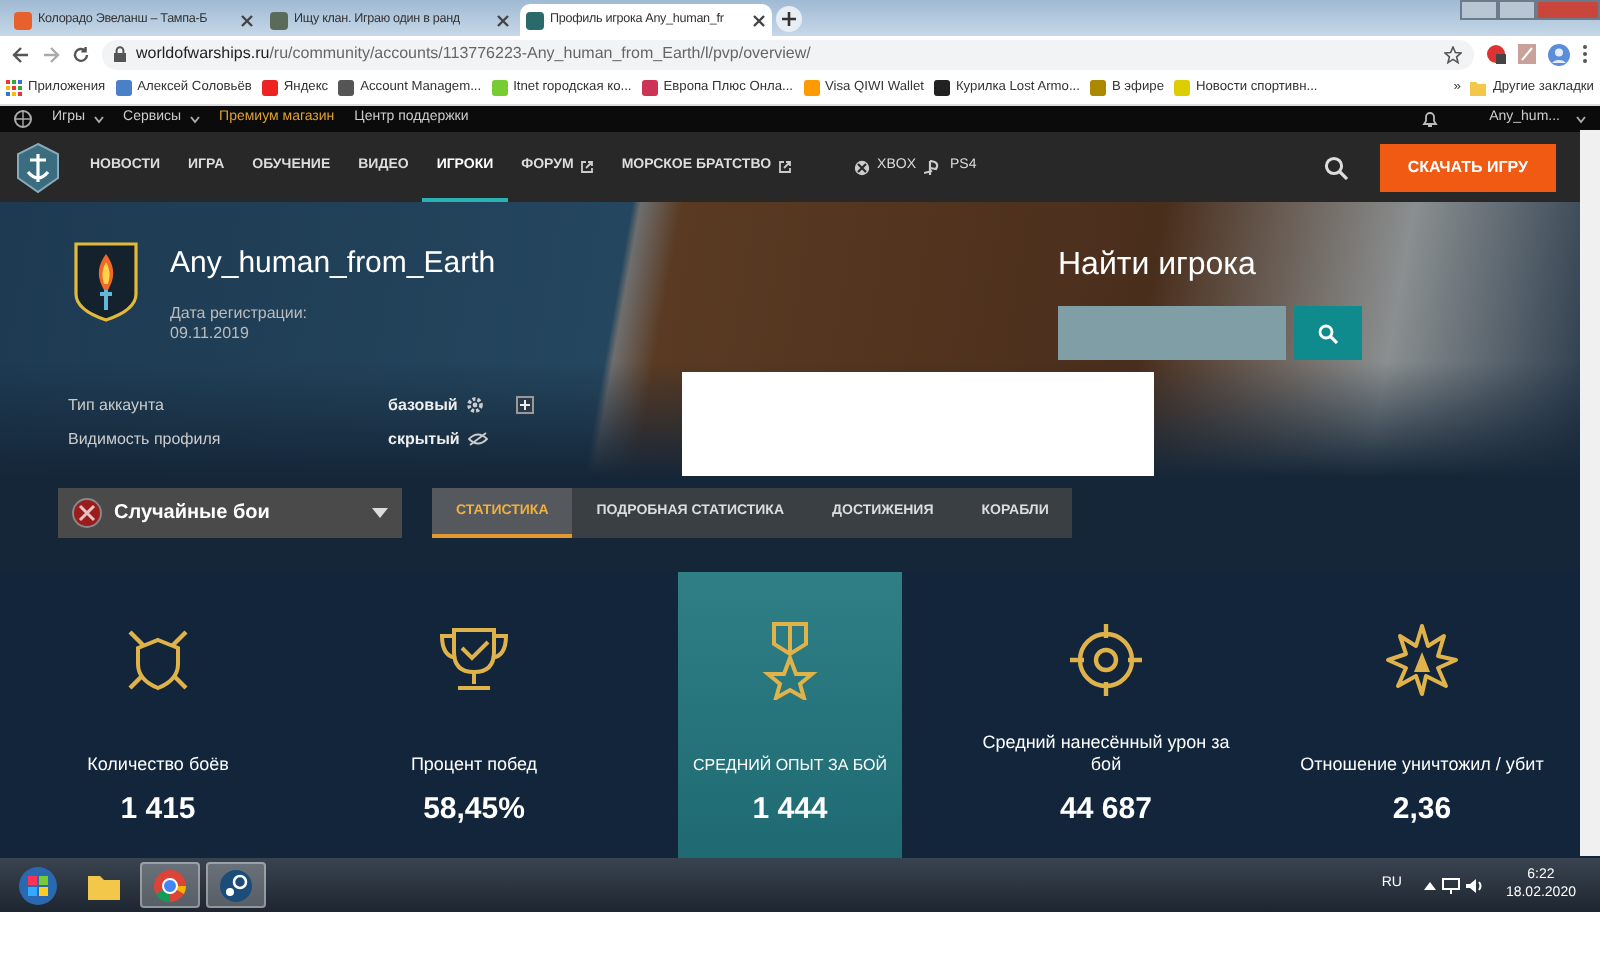 This screenshot has width=1600, height=960. Describe the element at coordinates (1172, 333) in the screenshot. I see `search-field` at that location.